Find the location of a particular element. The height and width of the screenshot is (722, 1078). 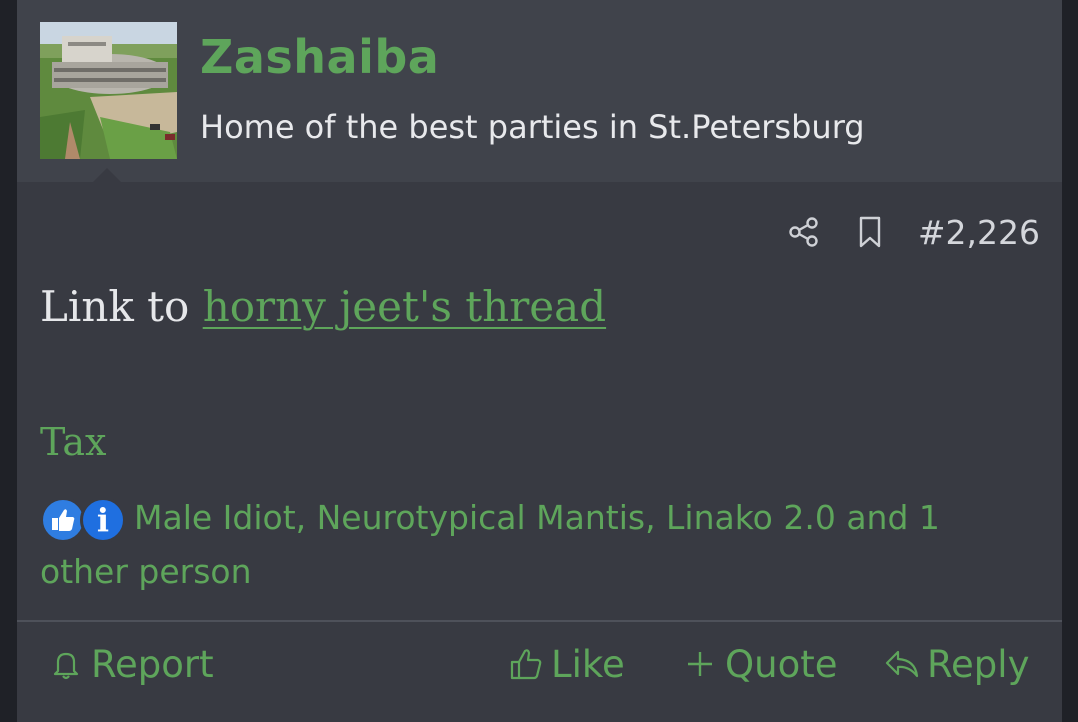

post-body: Link to horny jeet's thread is located at coordinates (323, 306).